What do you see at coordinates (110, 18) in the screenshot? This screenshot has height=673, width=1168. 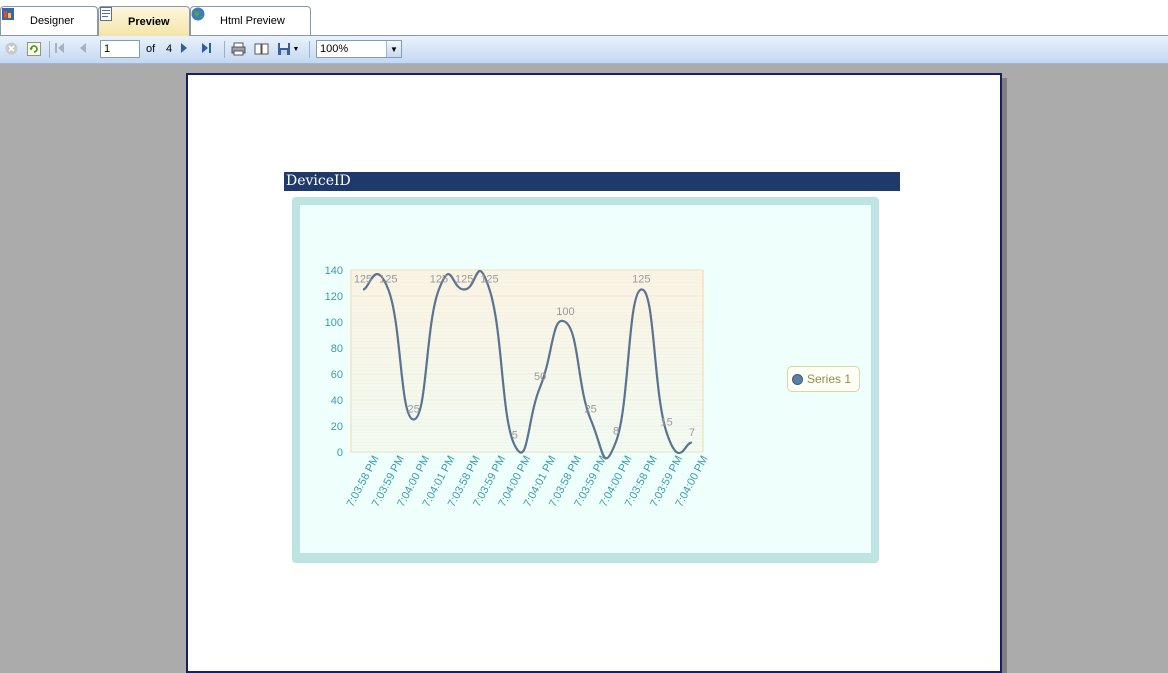 I see `preview-icon` at bounding box center [110, 18].